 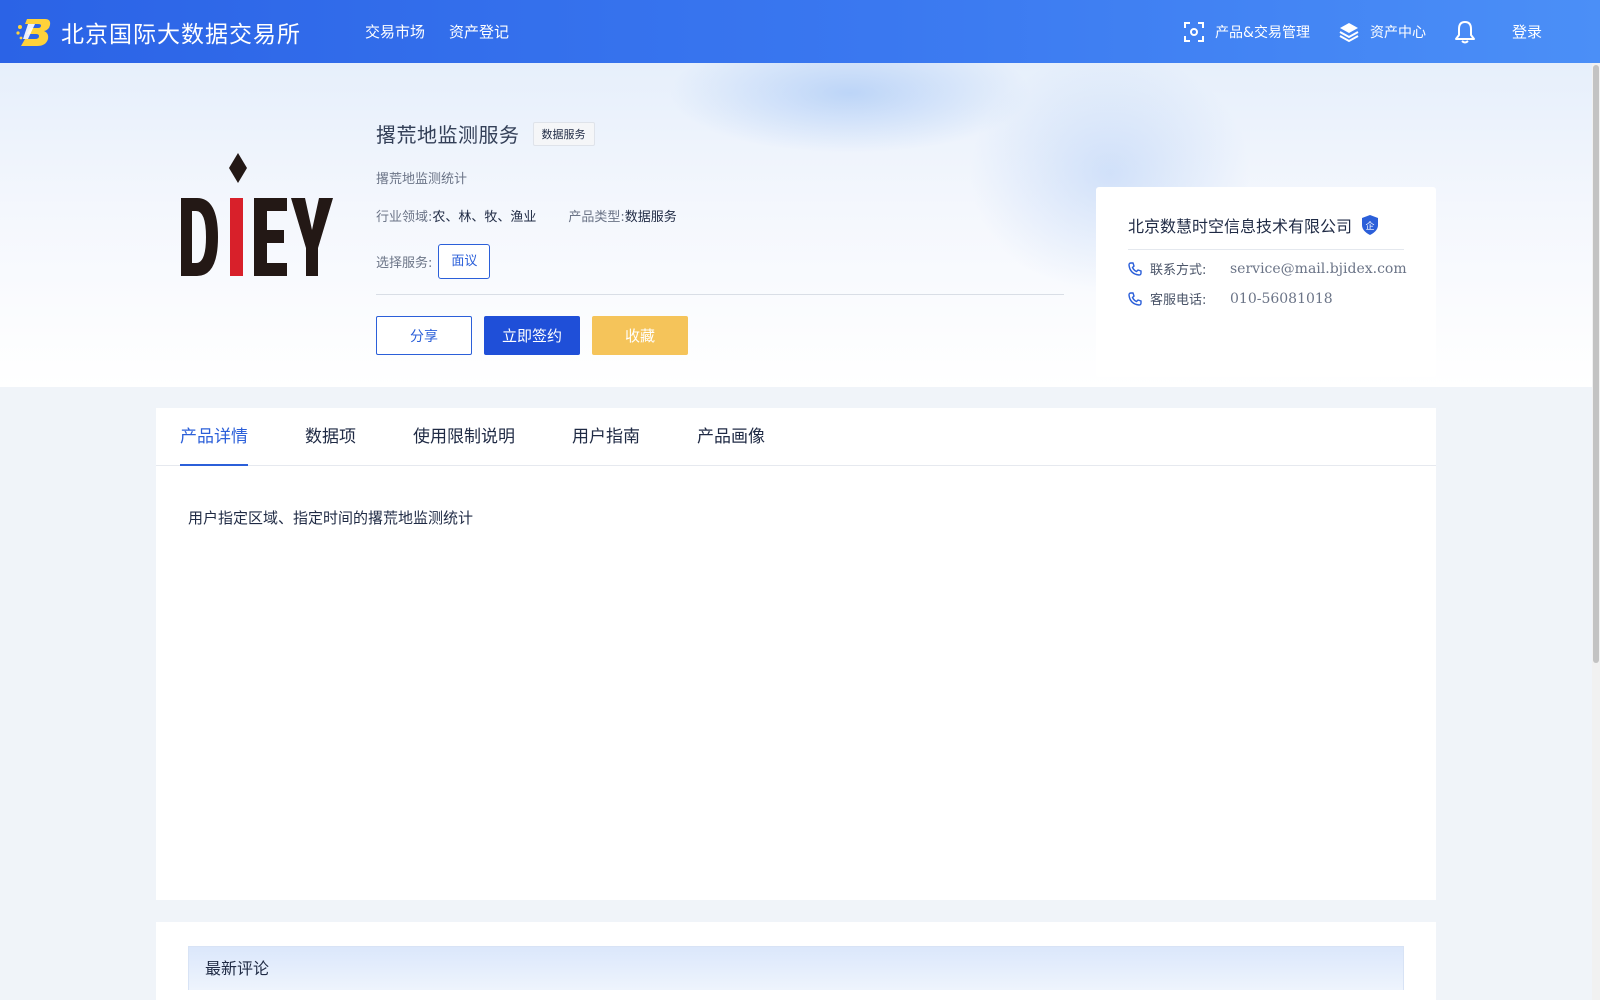 What do you see at coordinates (448, 135) in the screenshot?
I see `product-title: 撂荒地监测服务` at bounding box center [448, 135].